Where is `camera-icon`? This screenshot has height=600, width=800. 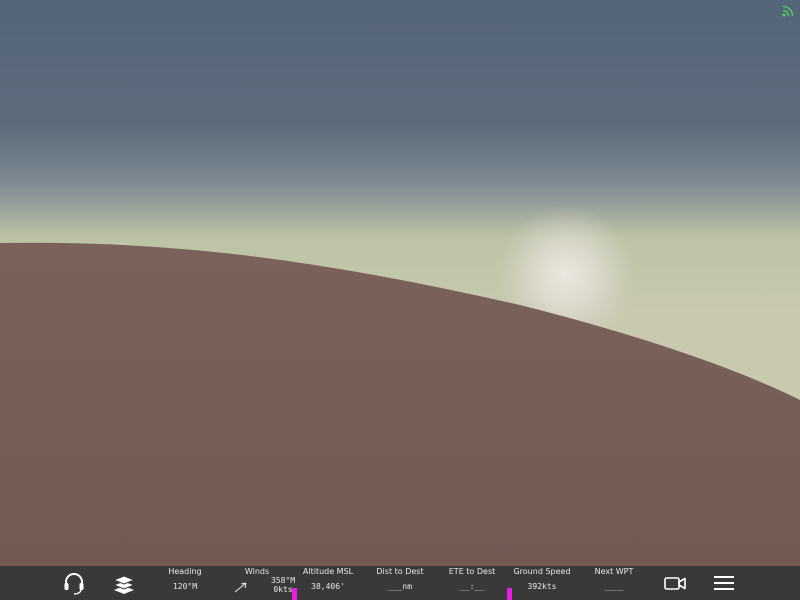 camera-icon is located at coordinates (675, 583).